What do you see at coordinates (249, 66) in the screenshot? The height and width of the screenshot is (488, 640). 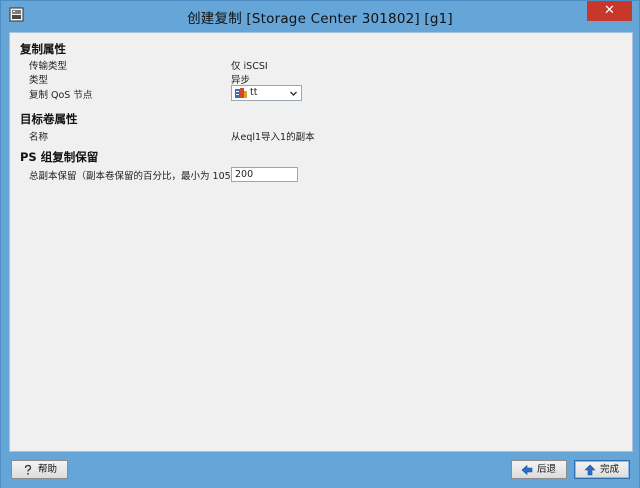 I see `transport-type-value: 仅 iSCSI` at bounding box center [249, 66].